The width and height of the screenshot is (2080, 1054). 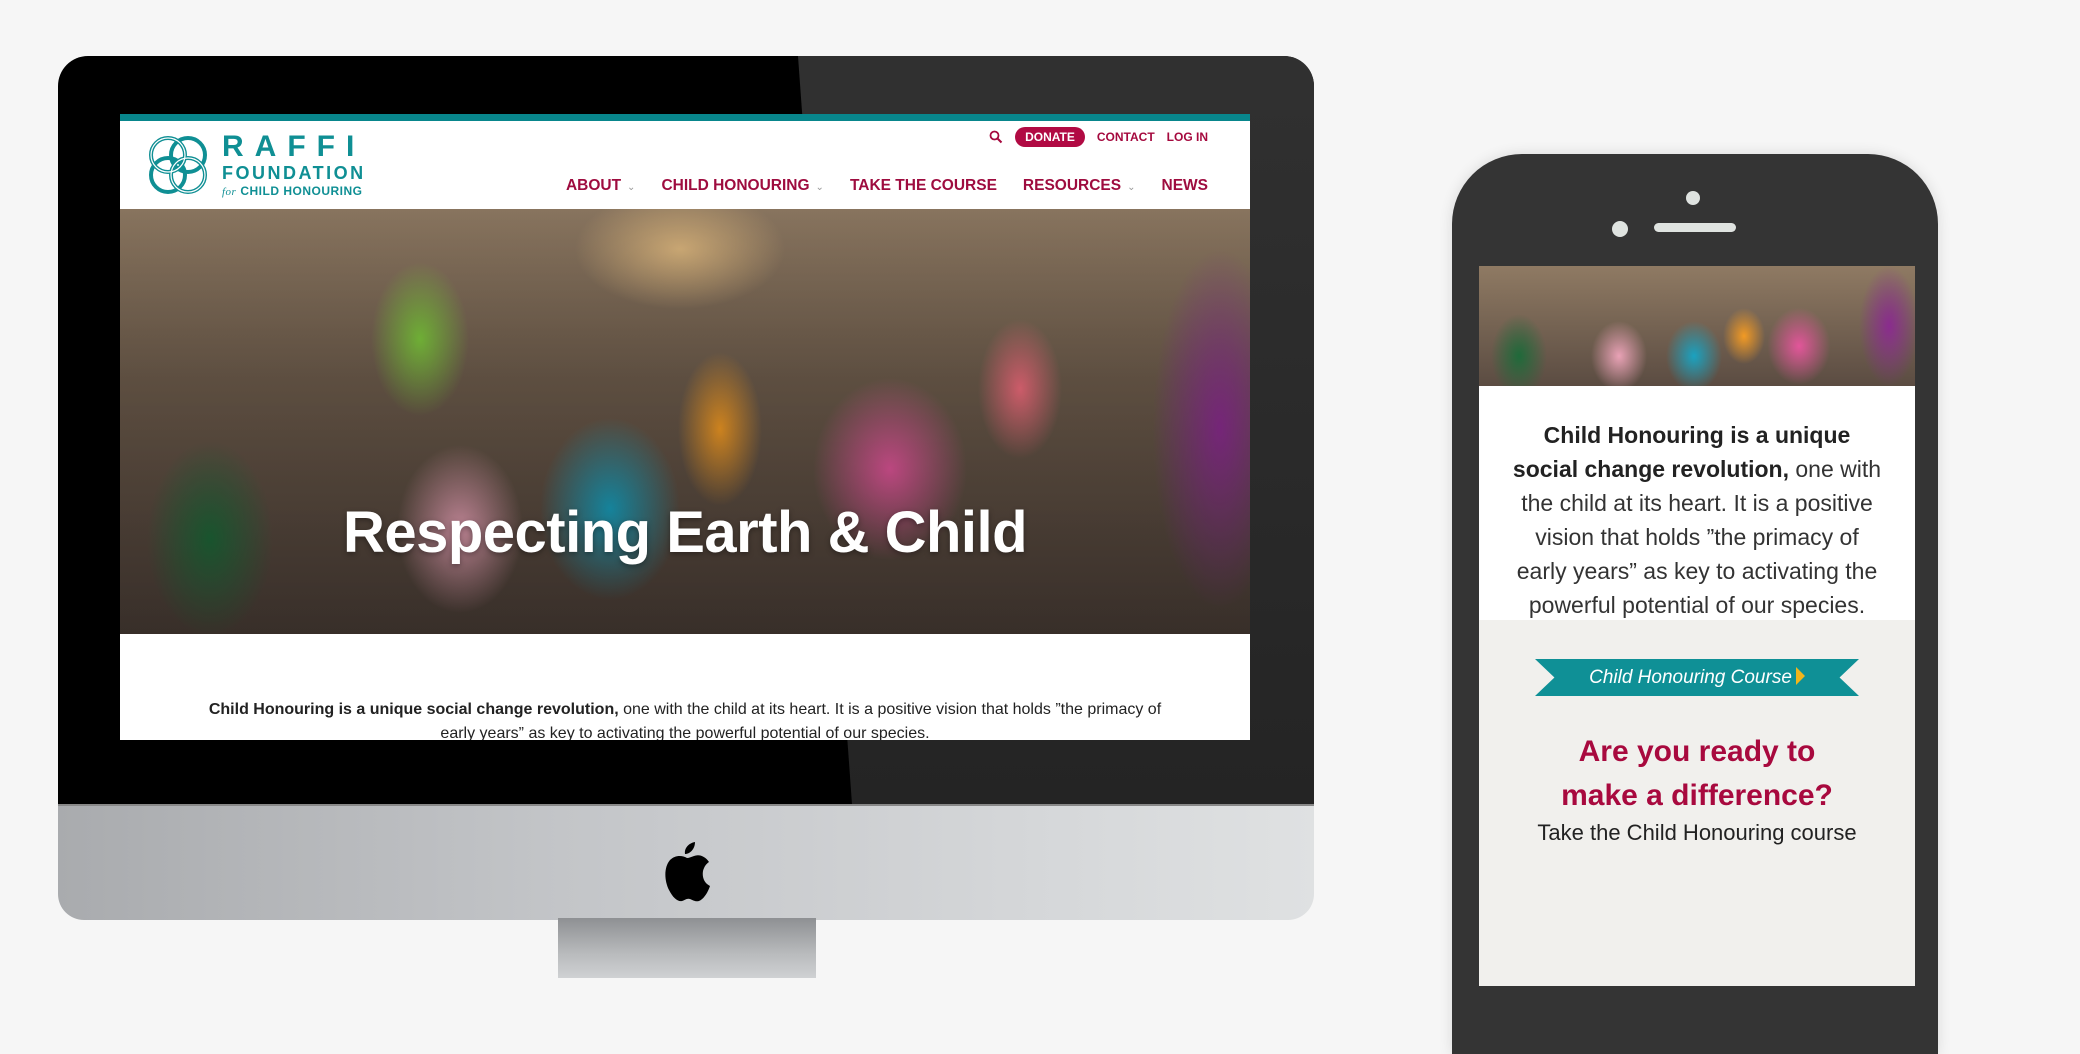 What do you see at coordinates (685, 117) in the screenshot?
I see `header-accent-bar` at bounding box center [685, 117].